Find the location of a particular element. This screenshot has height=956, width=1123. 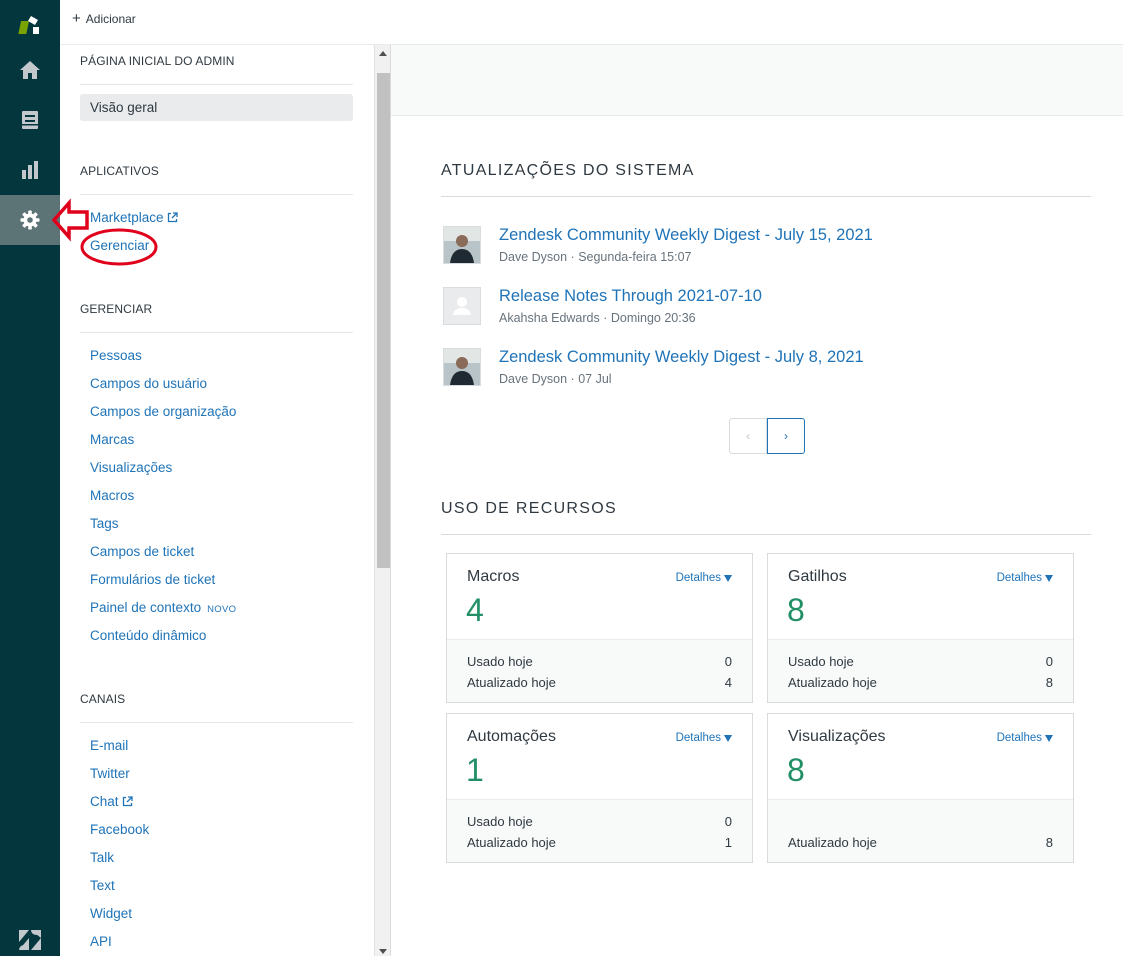

scroll-down-arrow-icon is located at coordinates (383, 951).